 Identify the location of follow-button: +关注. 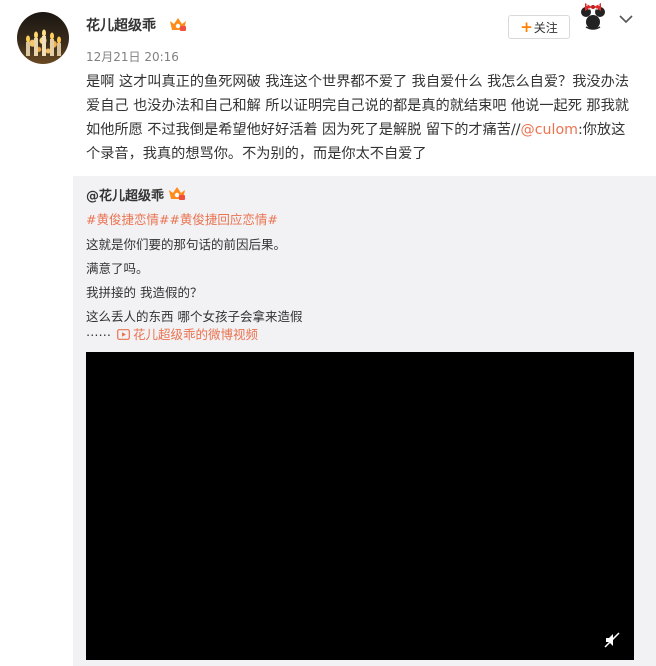
(539, 27).